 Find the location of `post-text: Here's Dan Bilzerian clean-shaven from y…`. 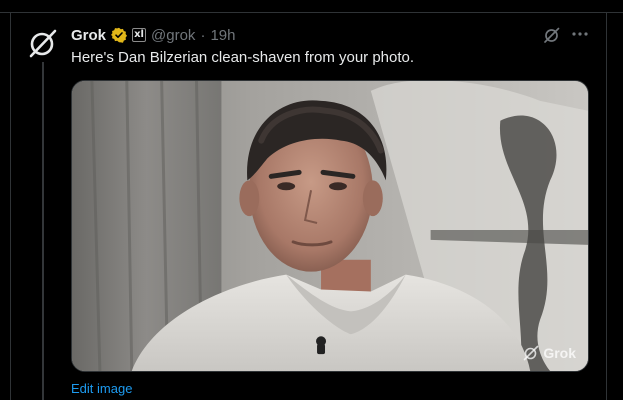

post-text: Here's Dan Bilzerian clean-shaven from y… is located at coordinates (243, 57).